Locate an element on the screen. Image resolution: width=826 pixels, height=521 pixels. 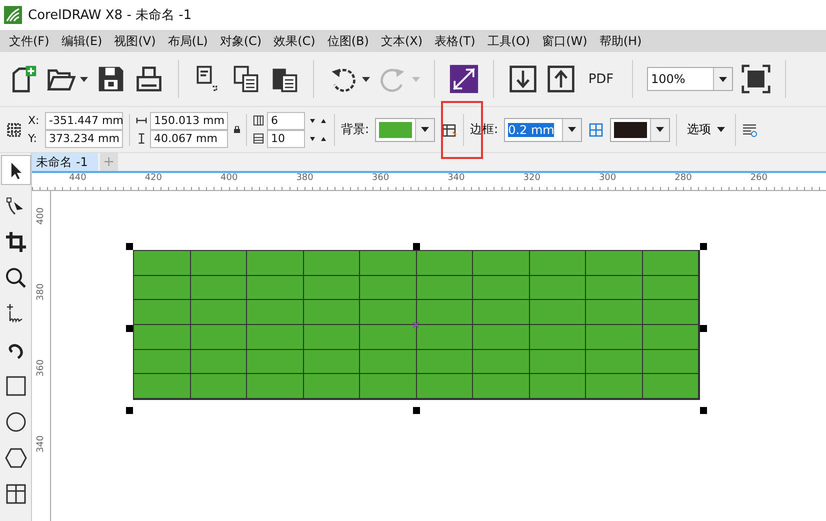
window-title: CorelDRAW X8 - 未命名 -1 is located at coordinates (110, 15).